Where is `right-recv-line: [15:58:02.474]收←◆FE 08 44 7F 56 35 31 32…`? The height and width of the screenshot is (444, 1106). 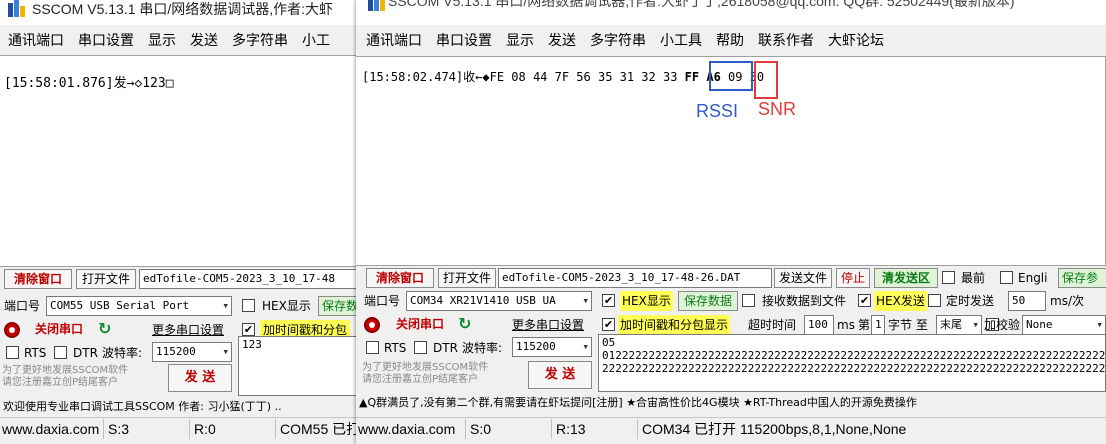
right-recv-line: [15:58:02.474]收←◆FE 08 44 7F 56 35 31 32… is located at coordinates (563, 76).